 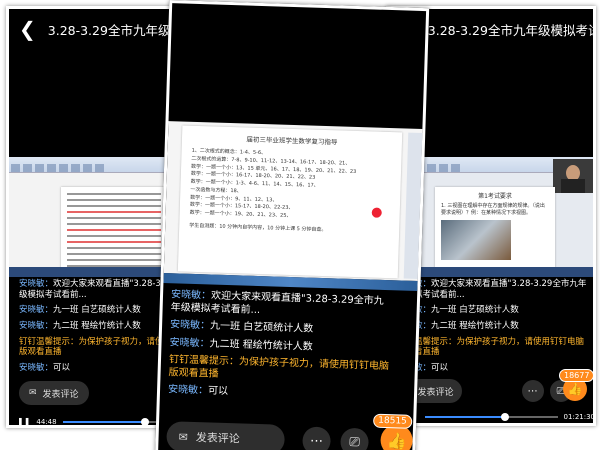 I want to click on share-icon: ⎚, so click(x=354, y=442).